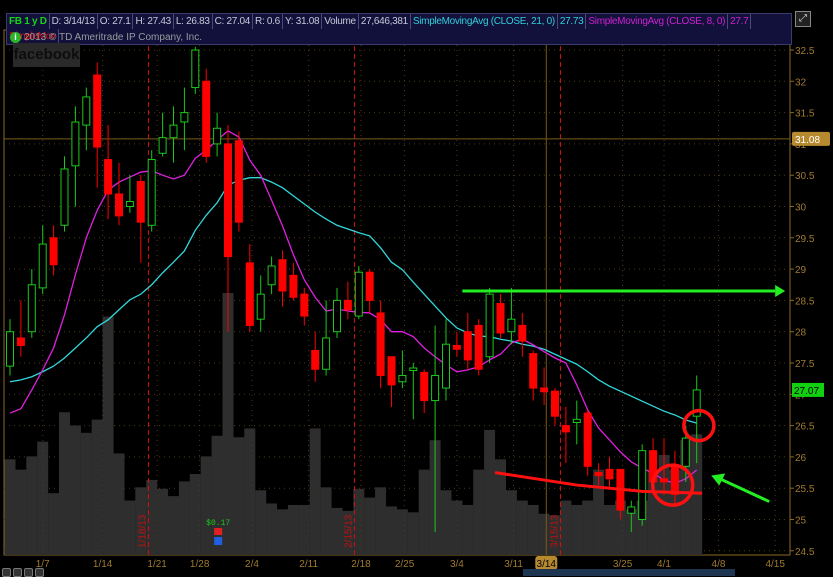 The height and width of the screenshot is (577, 833). Describe the element at coordinates (193, 21) in the screenshot. I see `low-field: L: 26.83` at that location.